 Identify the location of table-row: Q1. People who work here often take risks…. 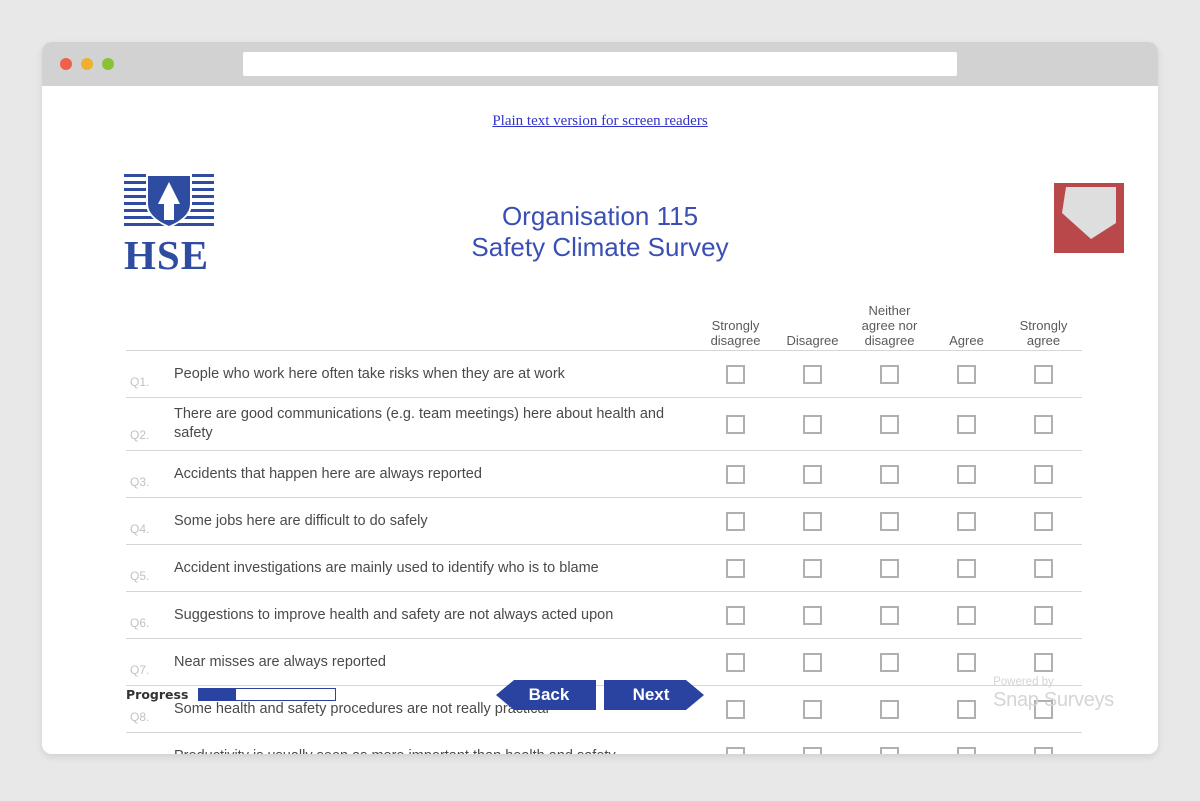
(604, 373).